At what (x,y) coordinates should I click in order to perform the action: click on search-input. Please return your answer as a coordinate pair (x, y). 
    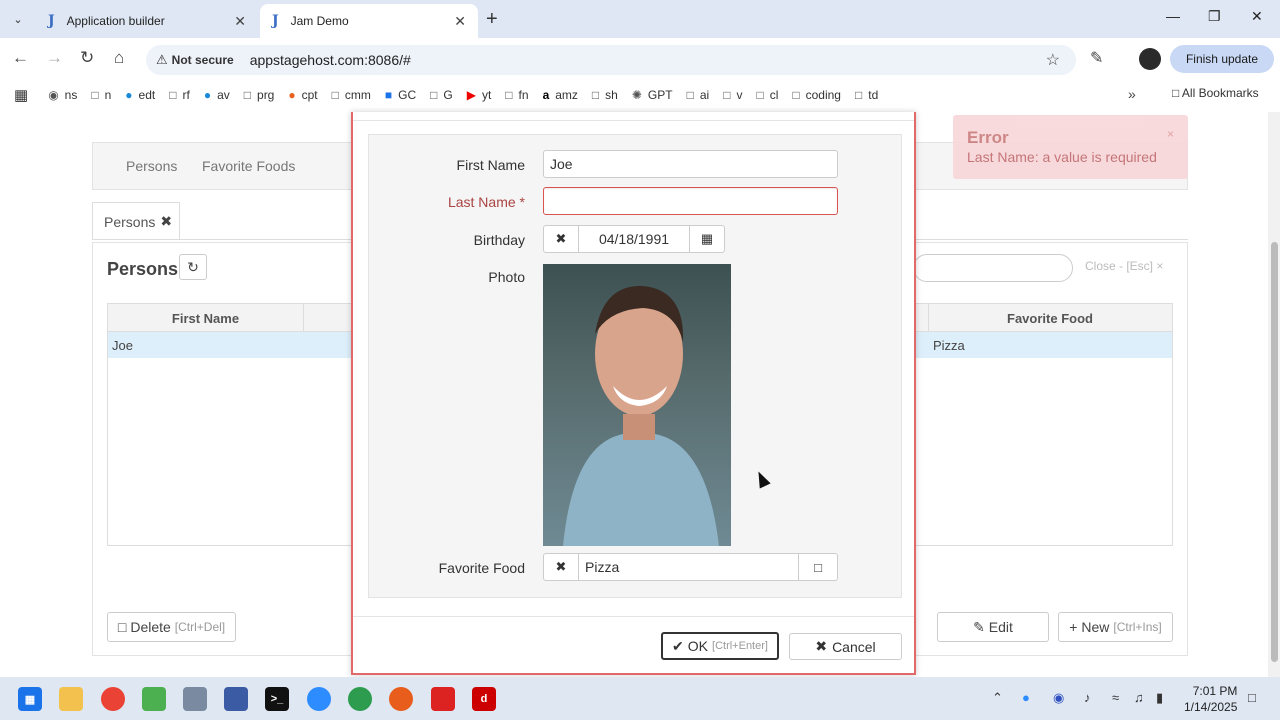
    Looking at the image, I should click on (993, 268).